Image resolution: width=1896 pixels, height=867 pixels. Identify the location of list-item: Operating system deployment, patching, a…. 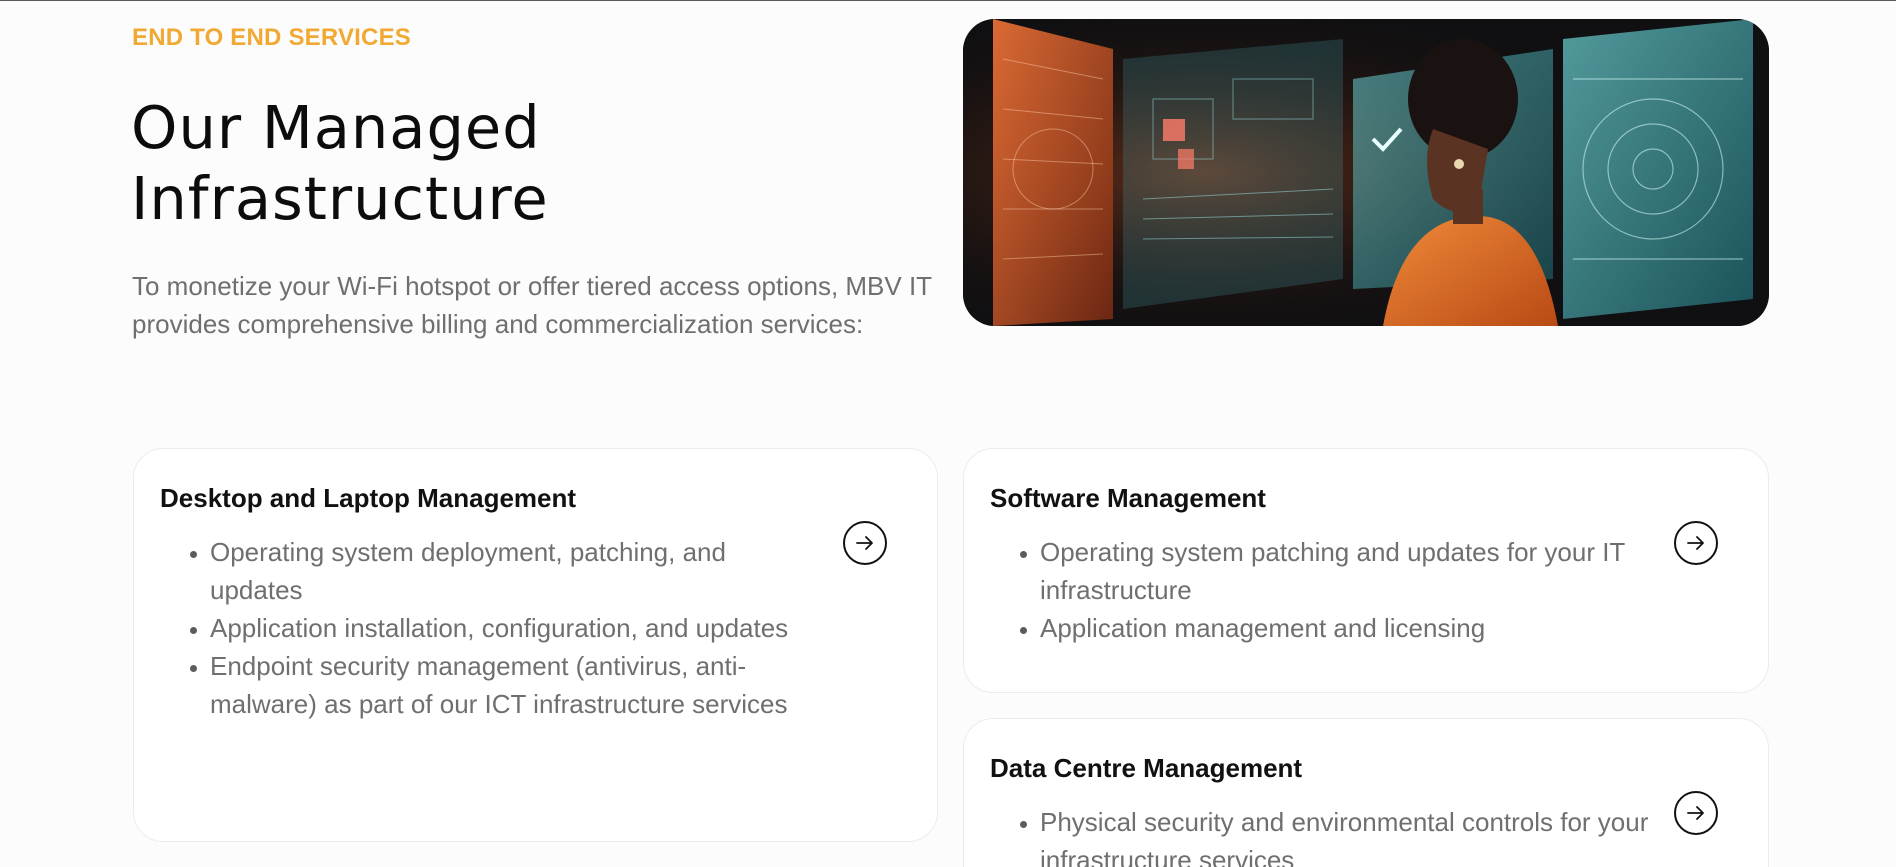
(515, 571).